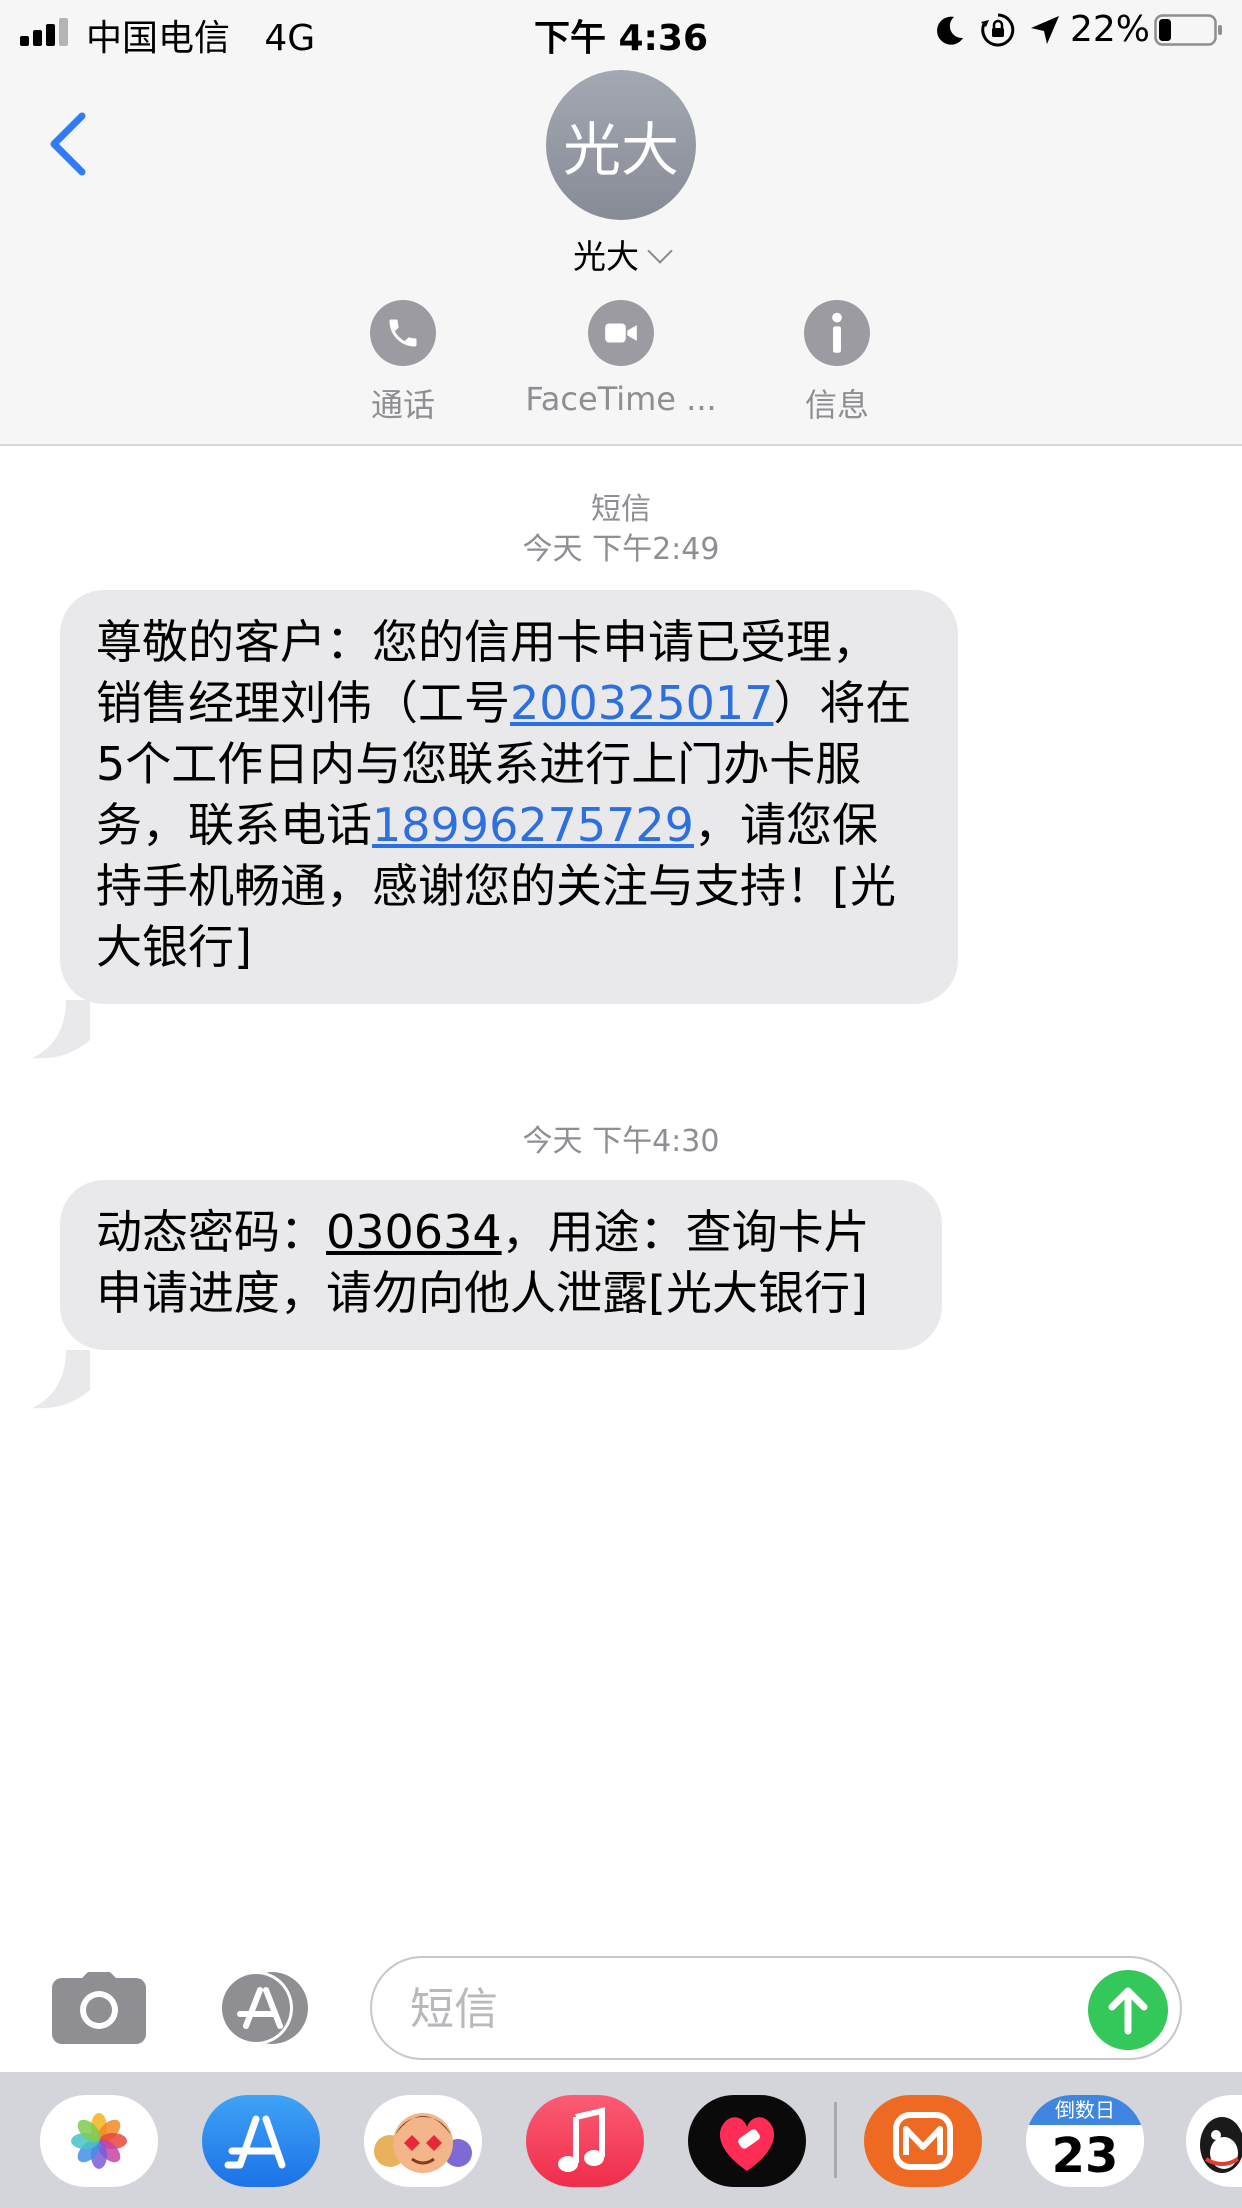  I want to click on back-chevron-icon, so click(68, 144).